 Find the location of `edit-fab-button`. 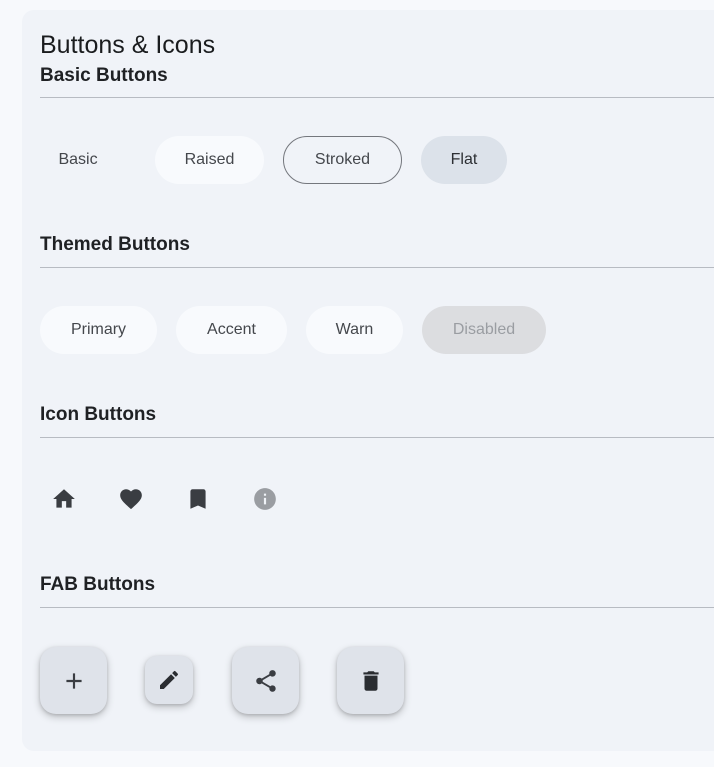

edit-fab-button is located at coordinates (169, 680).